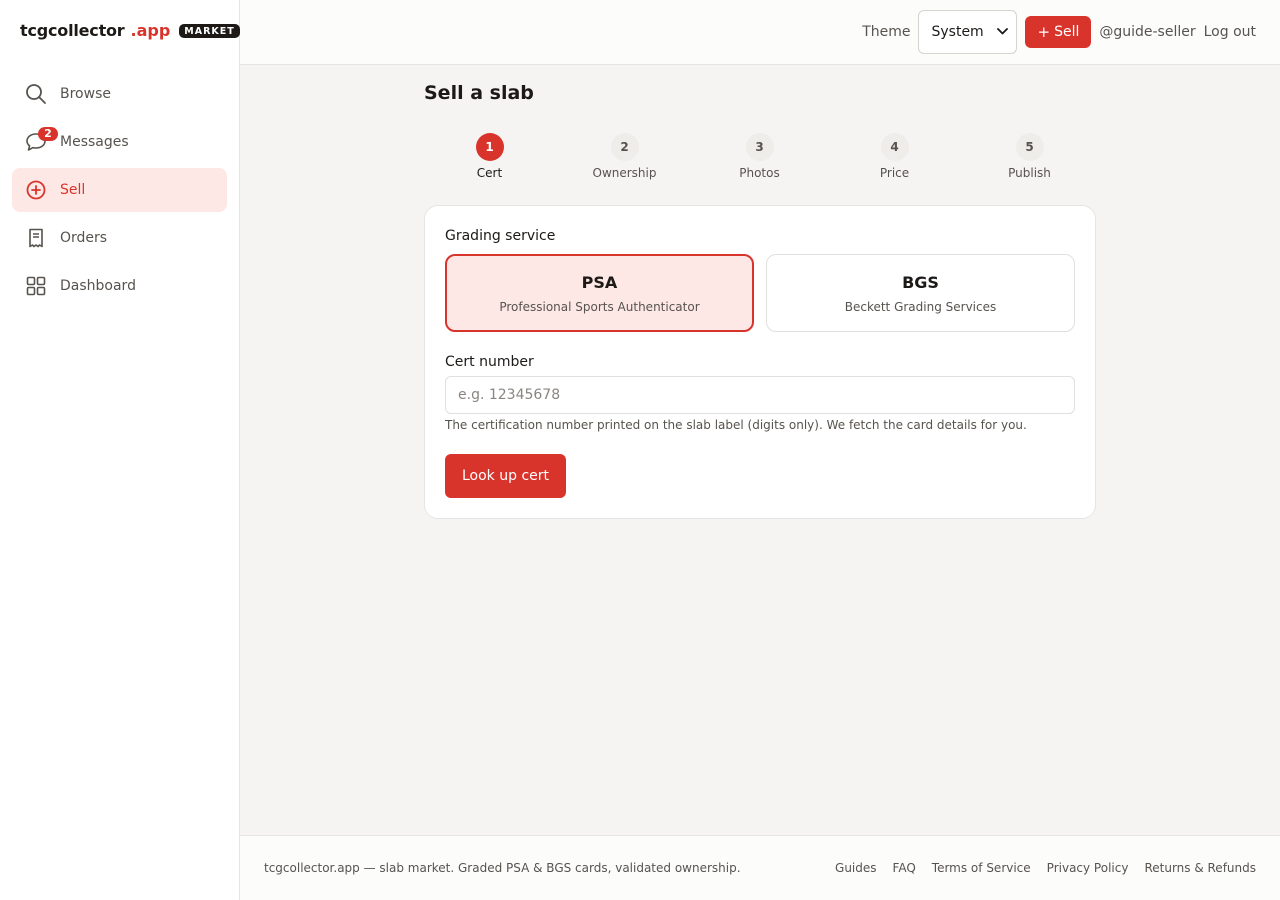 This screenshot has height=900, width=1280. I want to click on theme-select: System, so click(968, 32).